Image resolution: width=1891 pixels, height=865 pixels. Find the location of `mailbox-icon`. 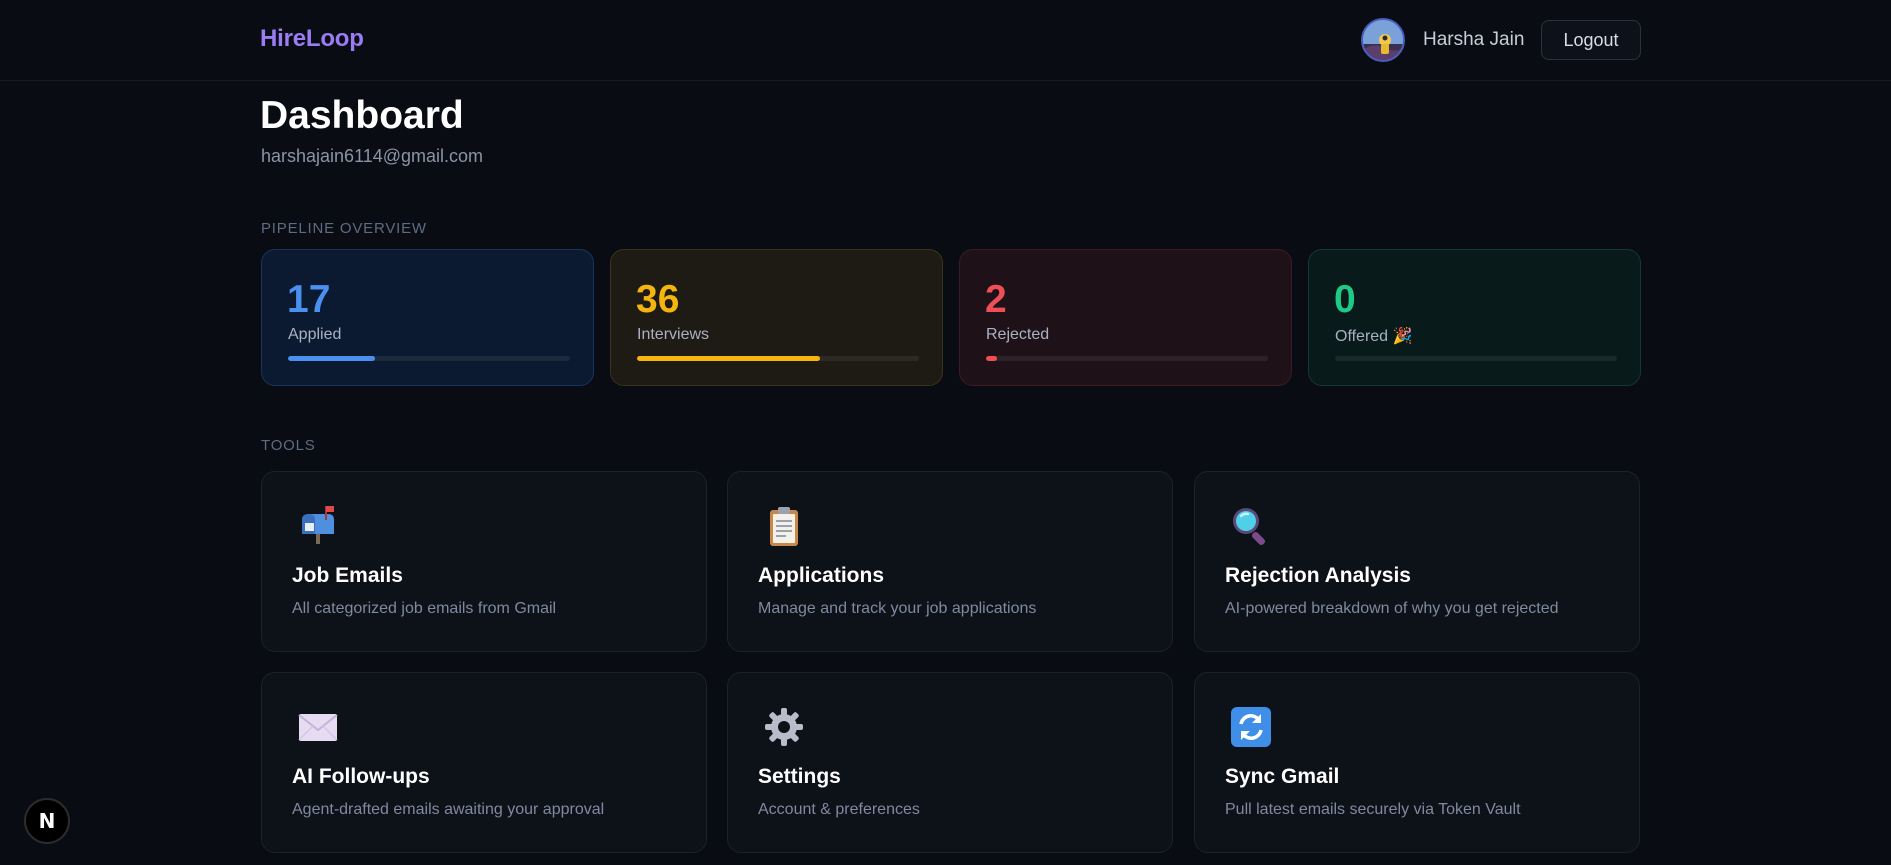

mailbox-icon is located at coordinates (318, 526).